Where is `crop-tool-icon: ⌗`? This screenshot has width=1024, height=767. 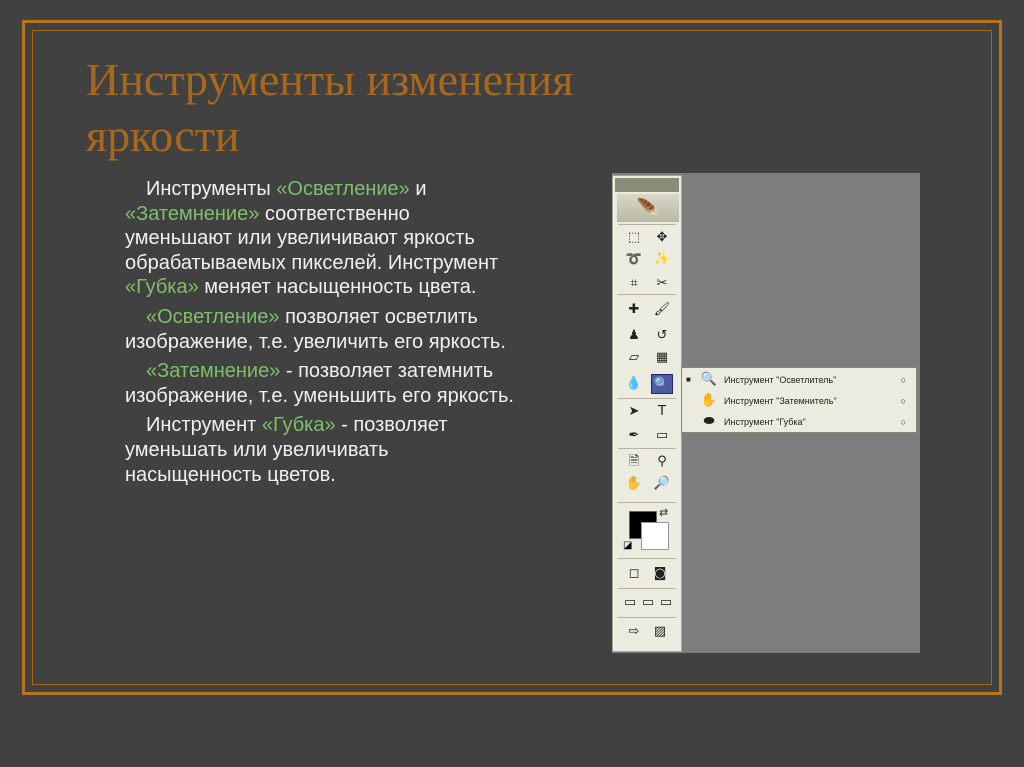
crop-tool-icon: ⌗ is located at coordinates (634, 284).